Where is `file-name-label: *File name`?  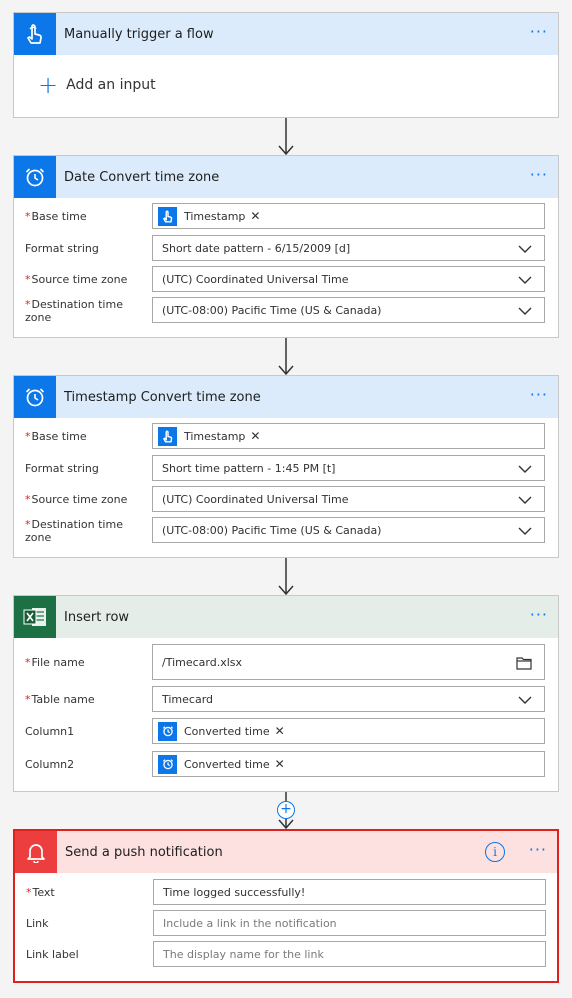 file-name-label: *File name is located at coordinates (55, 662).